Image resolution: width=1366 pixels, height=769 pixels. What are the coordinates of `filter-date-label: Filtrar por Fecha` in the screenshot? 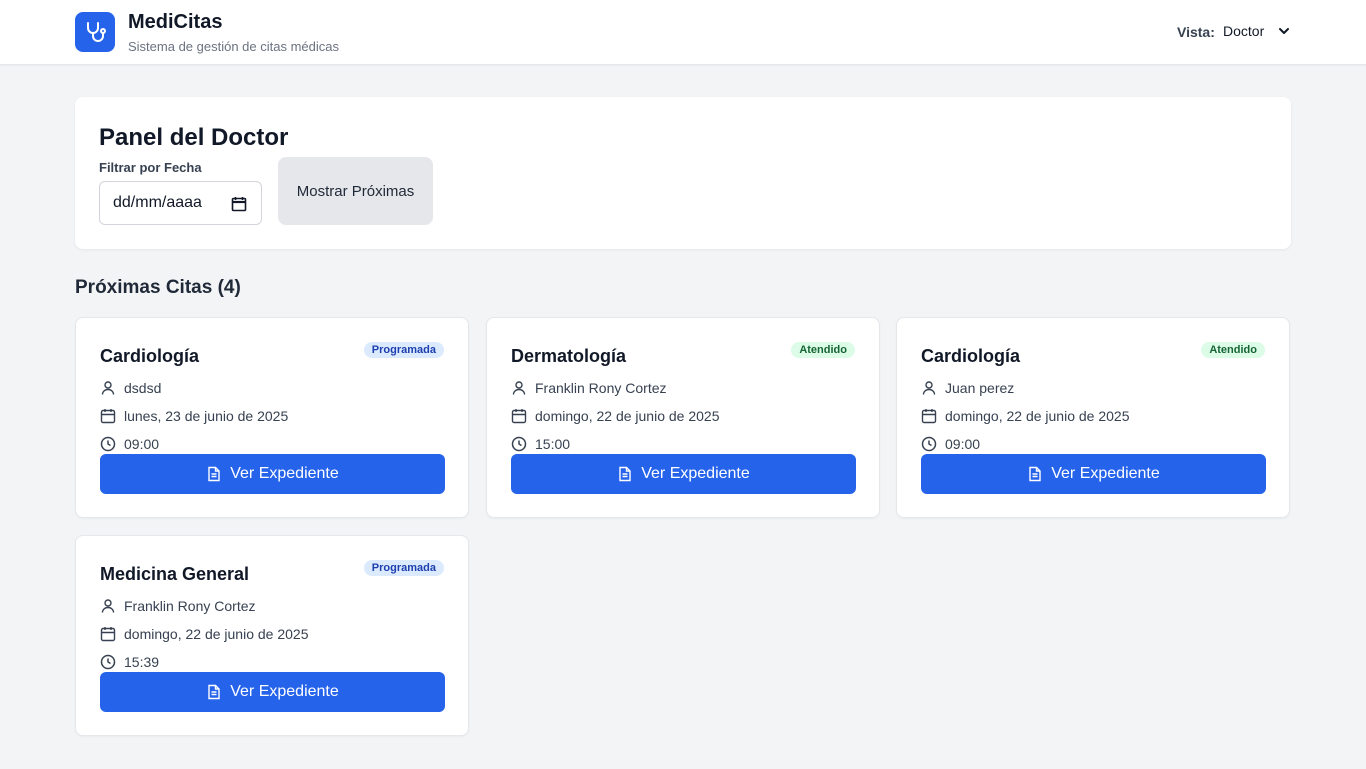 It's located at (150, 167).